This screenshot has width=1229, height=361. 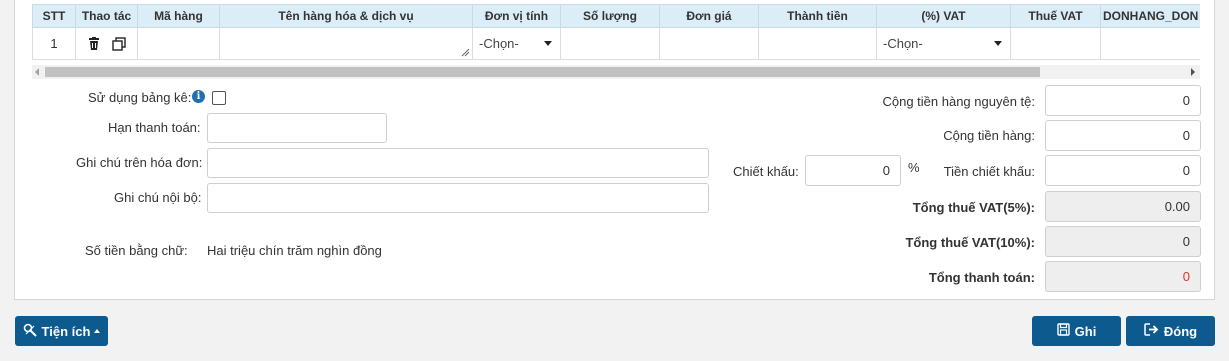 I want to click on info-icon: i, so click(x=198, y=96).